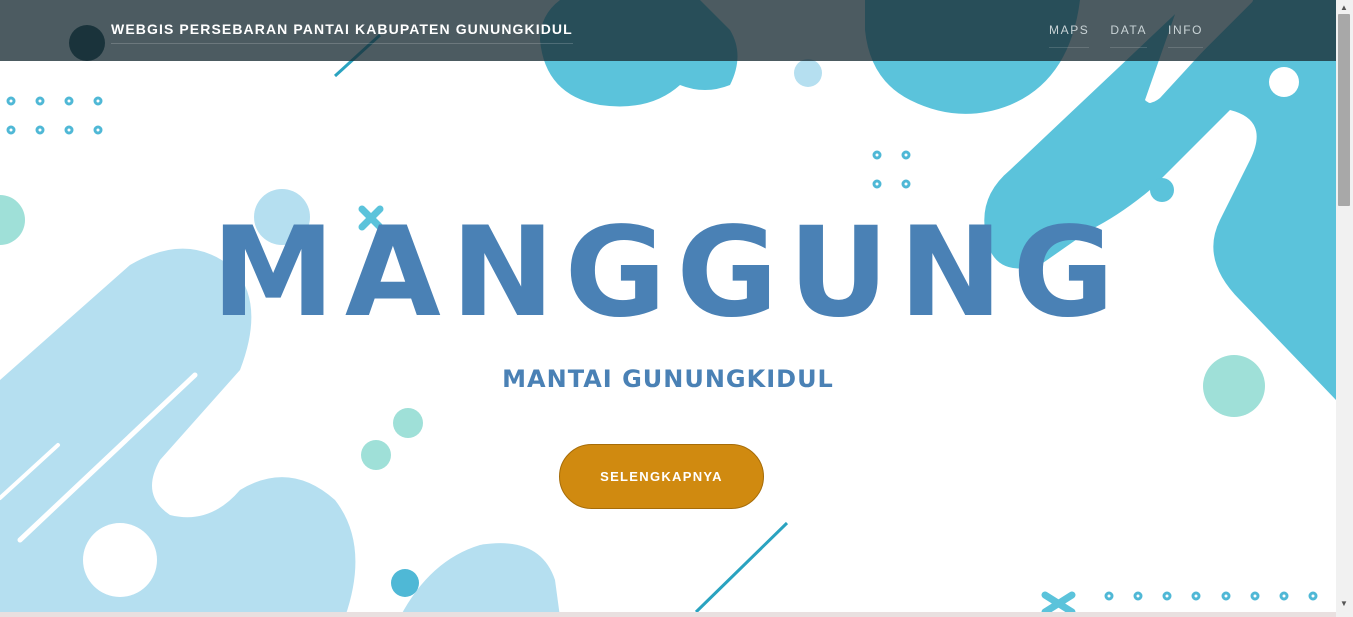 The width and height of the screenshot is (1353, 617). I want to click on nav-link-maps: MAPS, so click(1069, 35).